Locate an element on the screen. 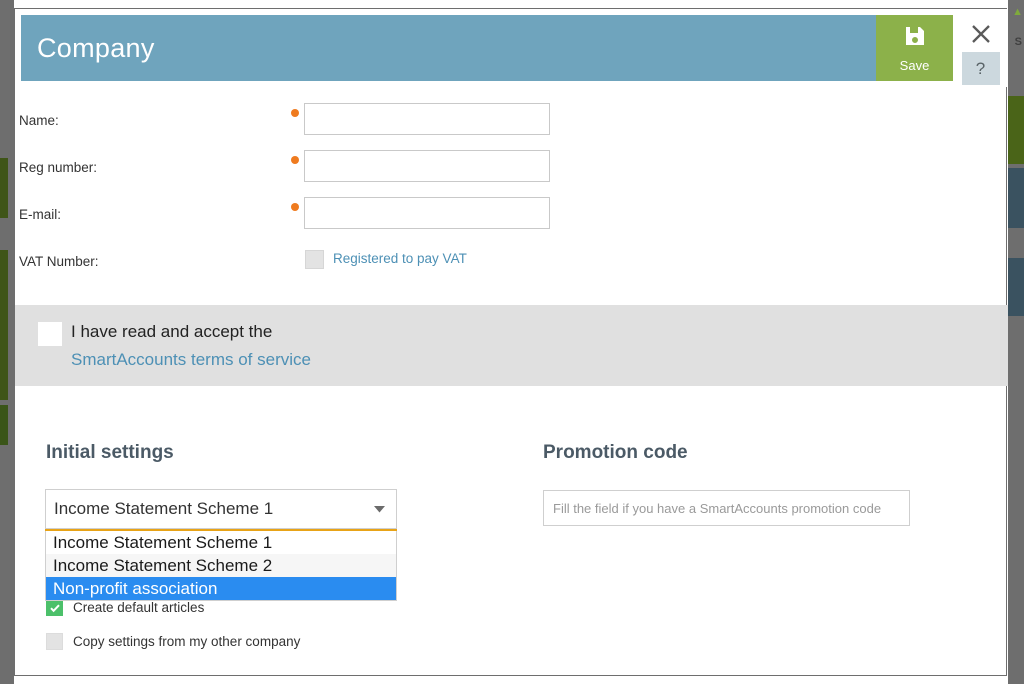  name-input is located at coordinates (427, 119).